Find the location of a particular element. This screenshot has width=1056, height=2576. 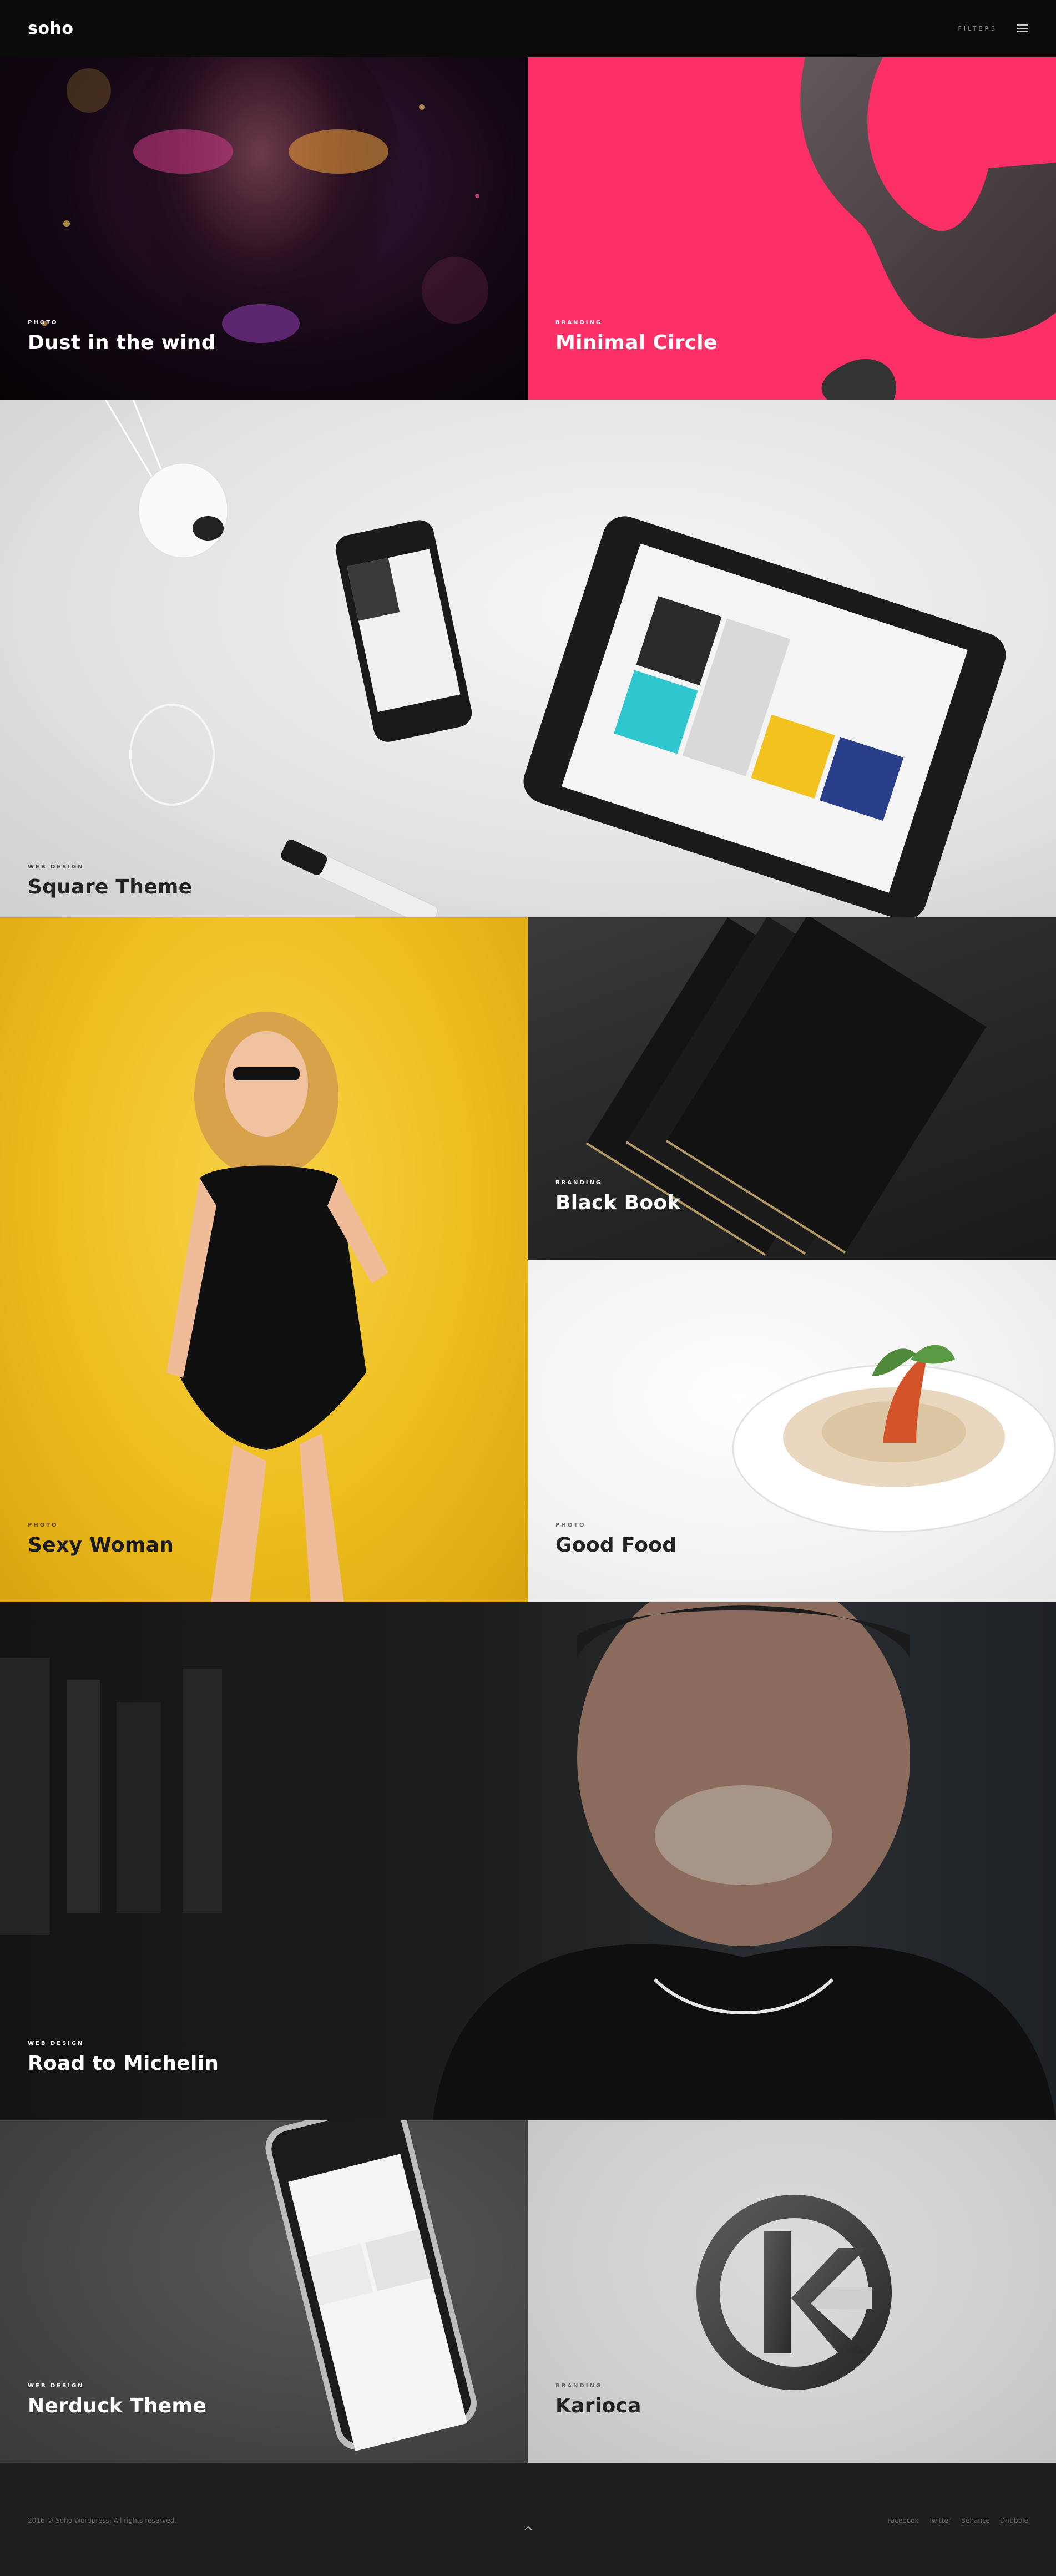

tile-image is located at coordinates (277, 1307).